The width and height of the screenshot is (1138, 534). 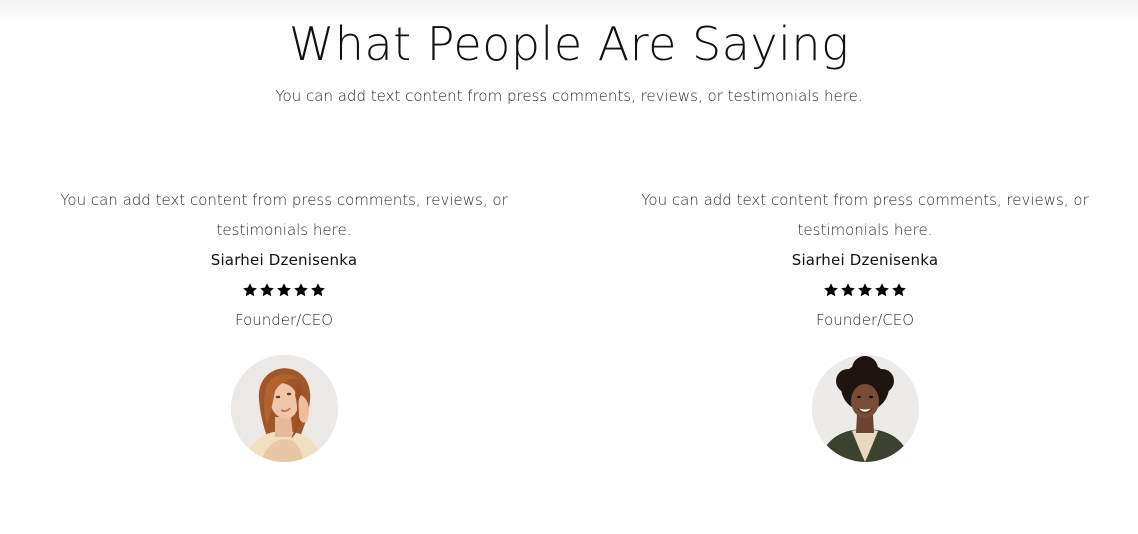 What do you see at coordinates (569, 44) in the screenshot?
I see `section-title: What People Are Saying` at bounding box center [569, 44].